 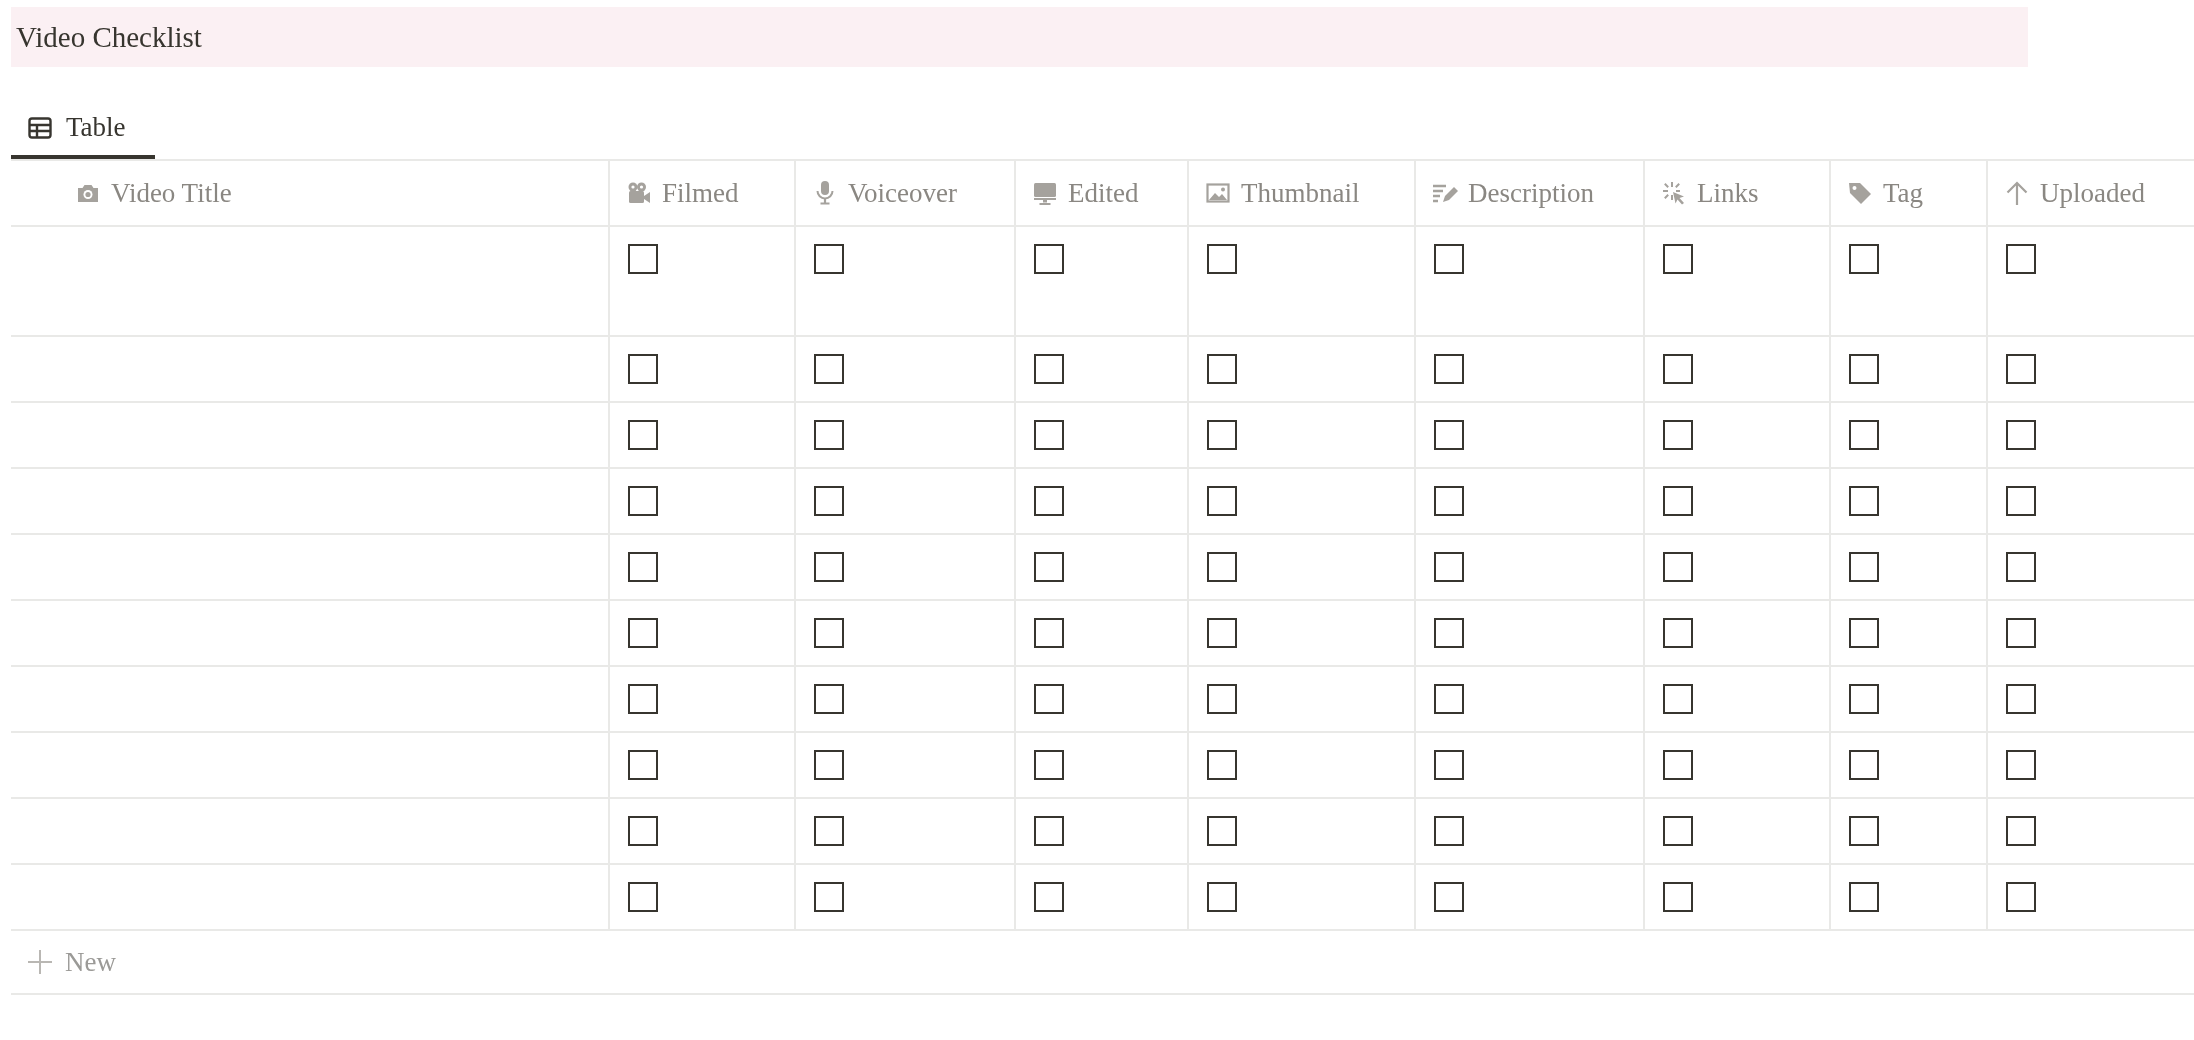 I want to click on column-header: Edited, so click(x=1102, y=193).